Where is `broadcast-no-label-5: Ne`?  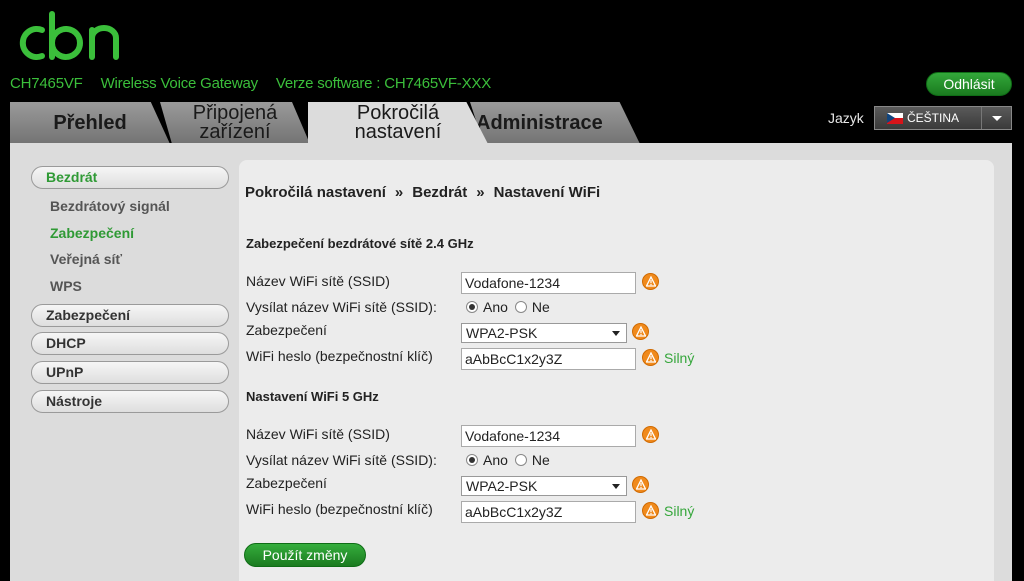 broadcast-no-label-5: Ne is located at coordinates (540, 460).